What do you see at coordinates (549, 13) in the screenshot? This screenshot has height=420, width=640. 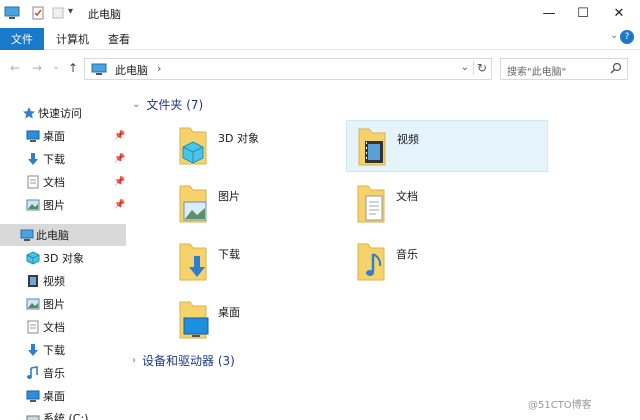 I see `minimize-button: —` at bounding box center [549, 13].